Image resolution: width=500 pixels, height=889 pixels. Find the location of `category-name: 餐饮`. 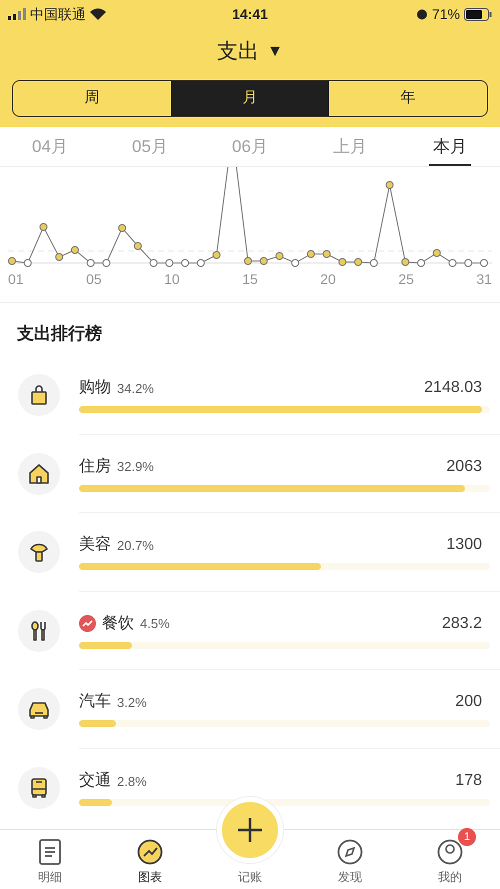

category-name: 餐饮 is located at coordinates (118, 624).